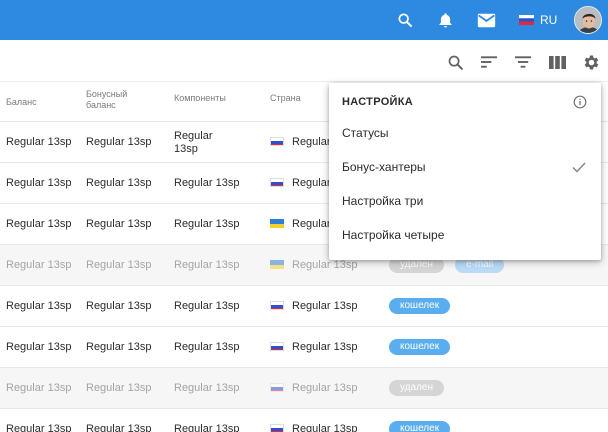 Image resolution: width=608 pixels, height=432 pixels. Describe the element at coordinates (107, 94) in the screenshot. I see `column-header-bonus-line1: Бонусный` at that location.